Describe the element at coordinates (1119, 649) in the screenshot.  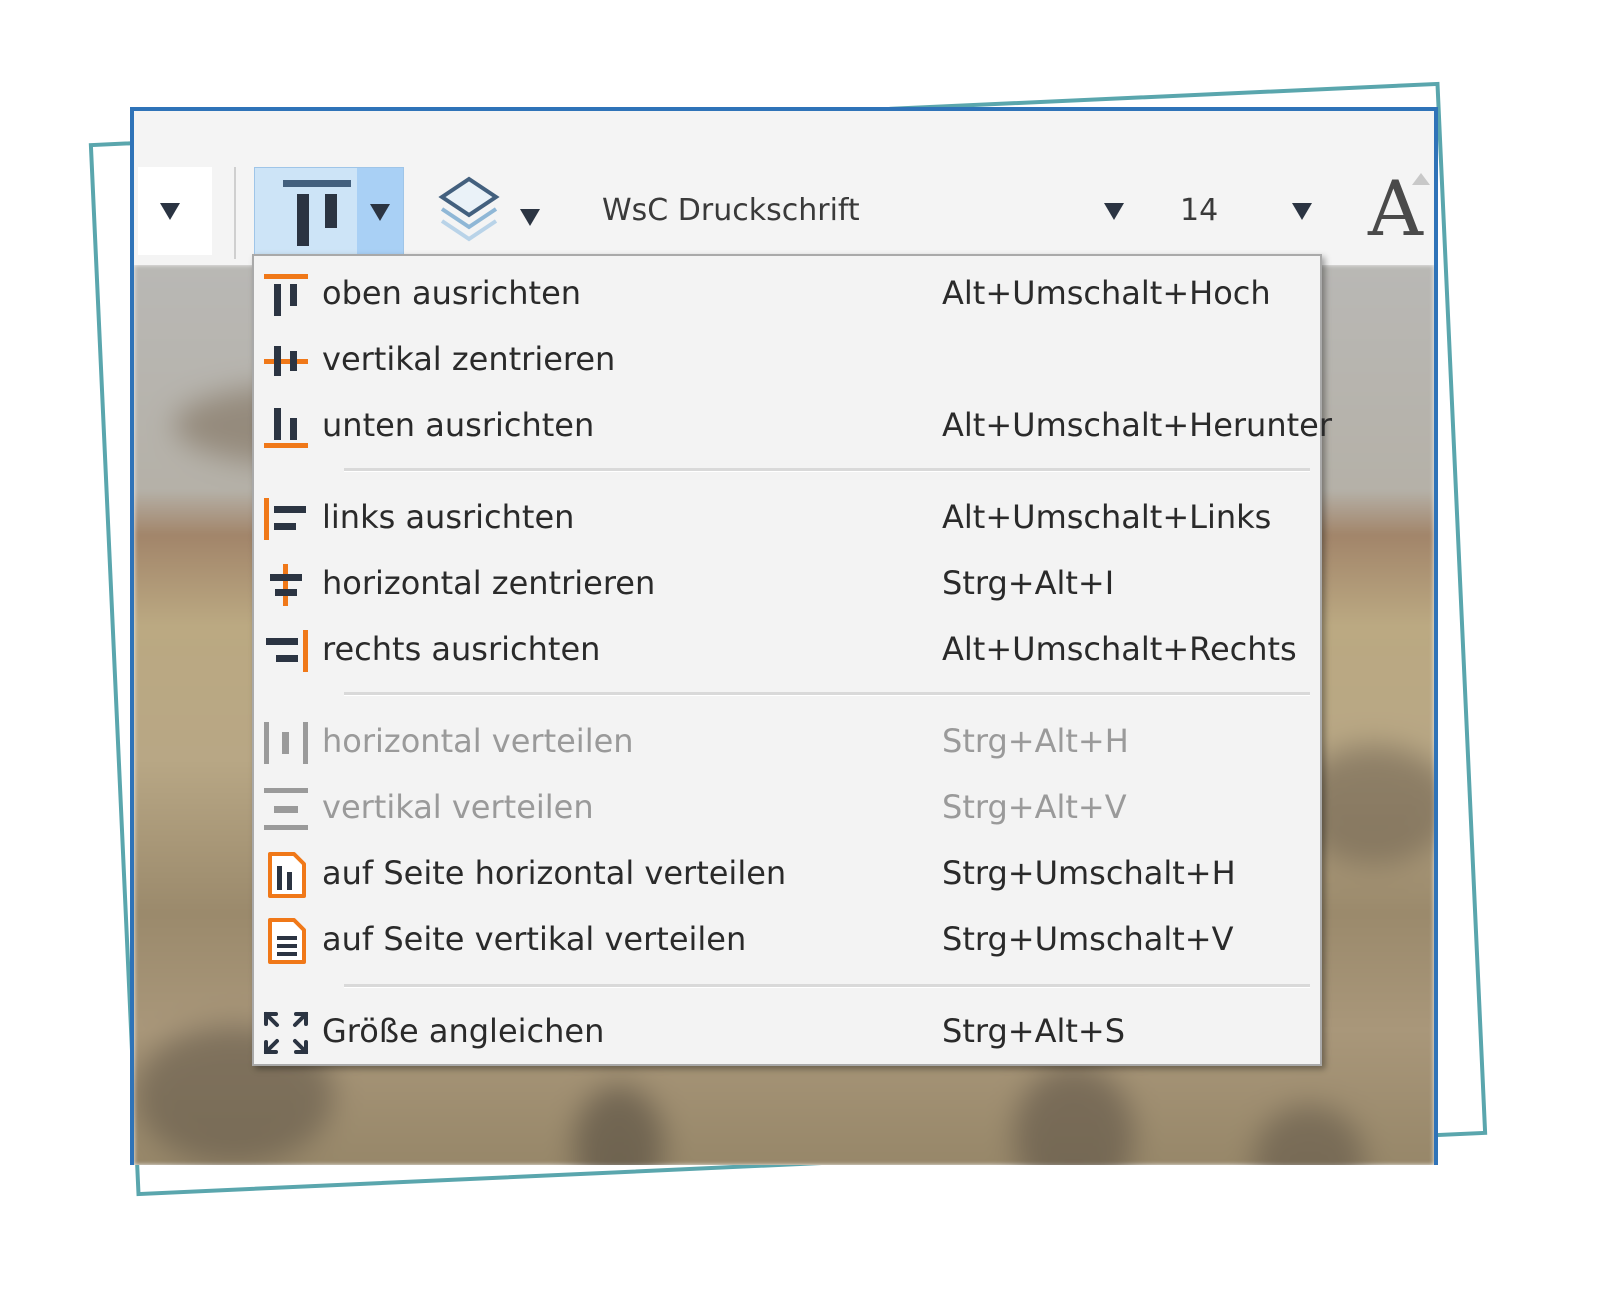
I see `menu-item-shortcut: Alt+Umschalt+Rechts` at that location.